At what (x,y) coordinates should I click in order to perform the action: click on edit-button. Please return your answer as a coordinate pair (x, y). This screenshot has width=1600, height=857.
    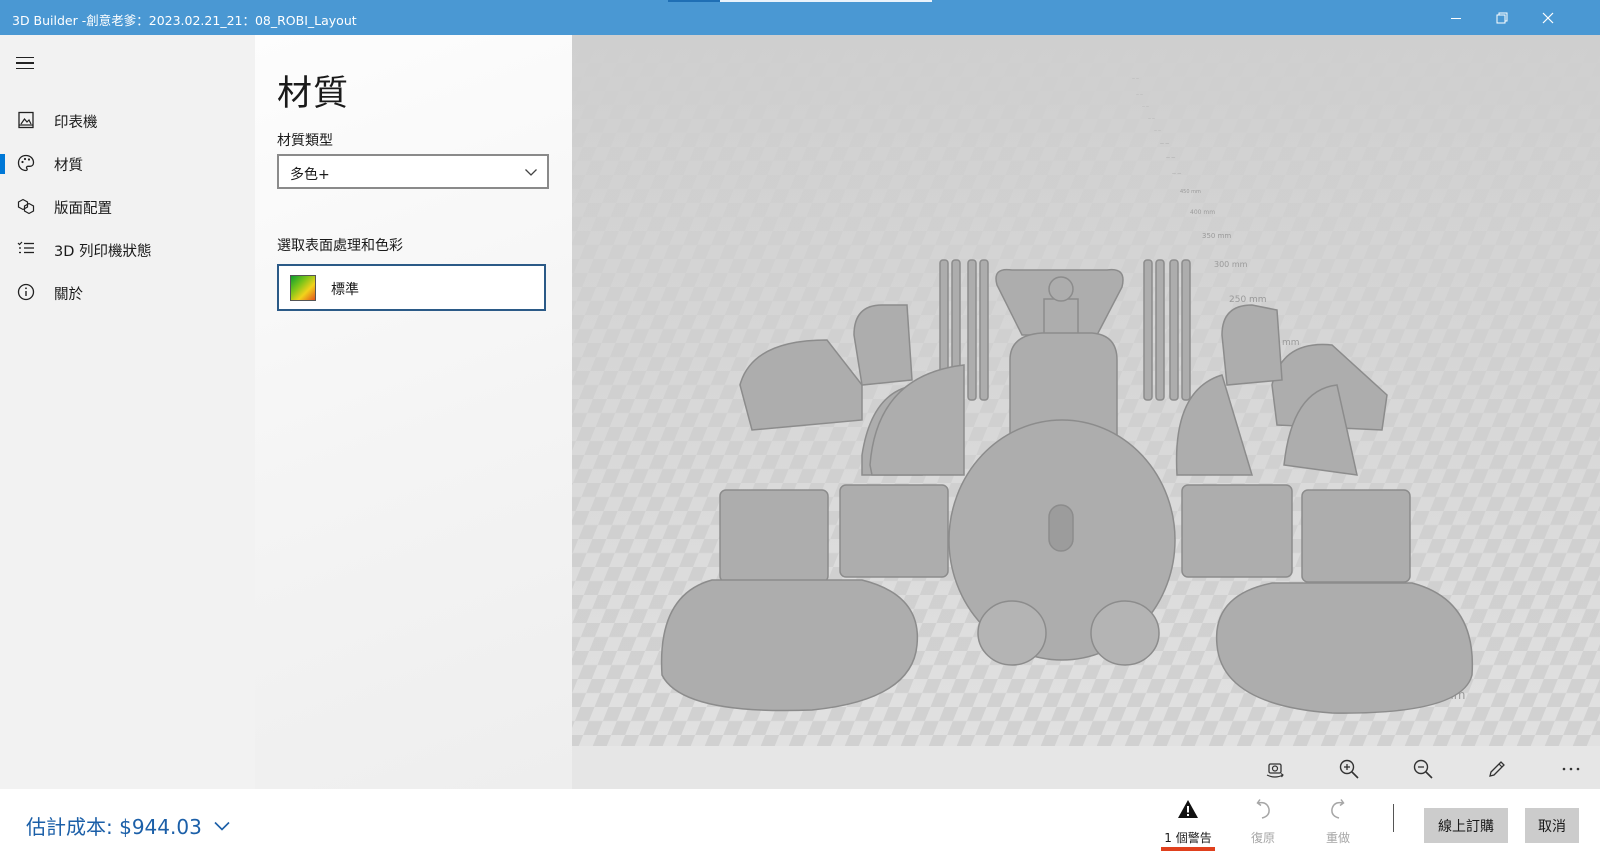
    Looking at the image, I should click on (1497, 769).